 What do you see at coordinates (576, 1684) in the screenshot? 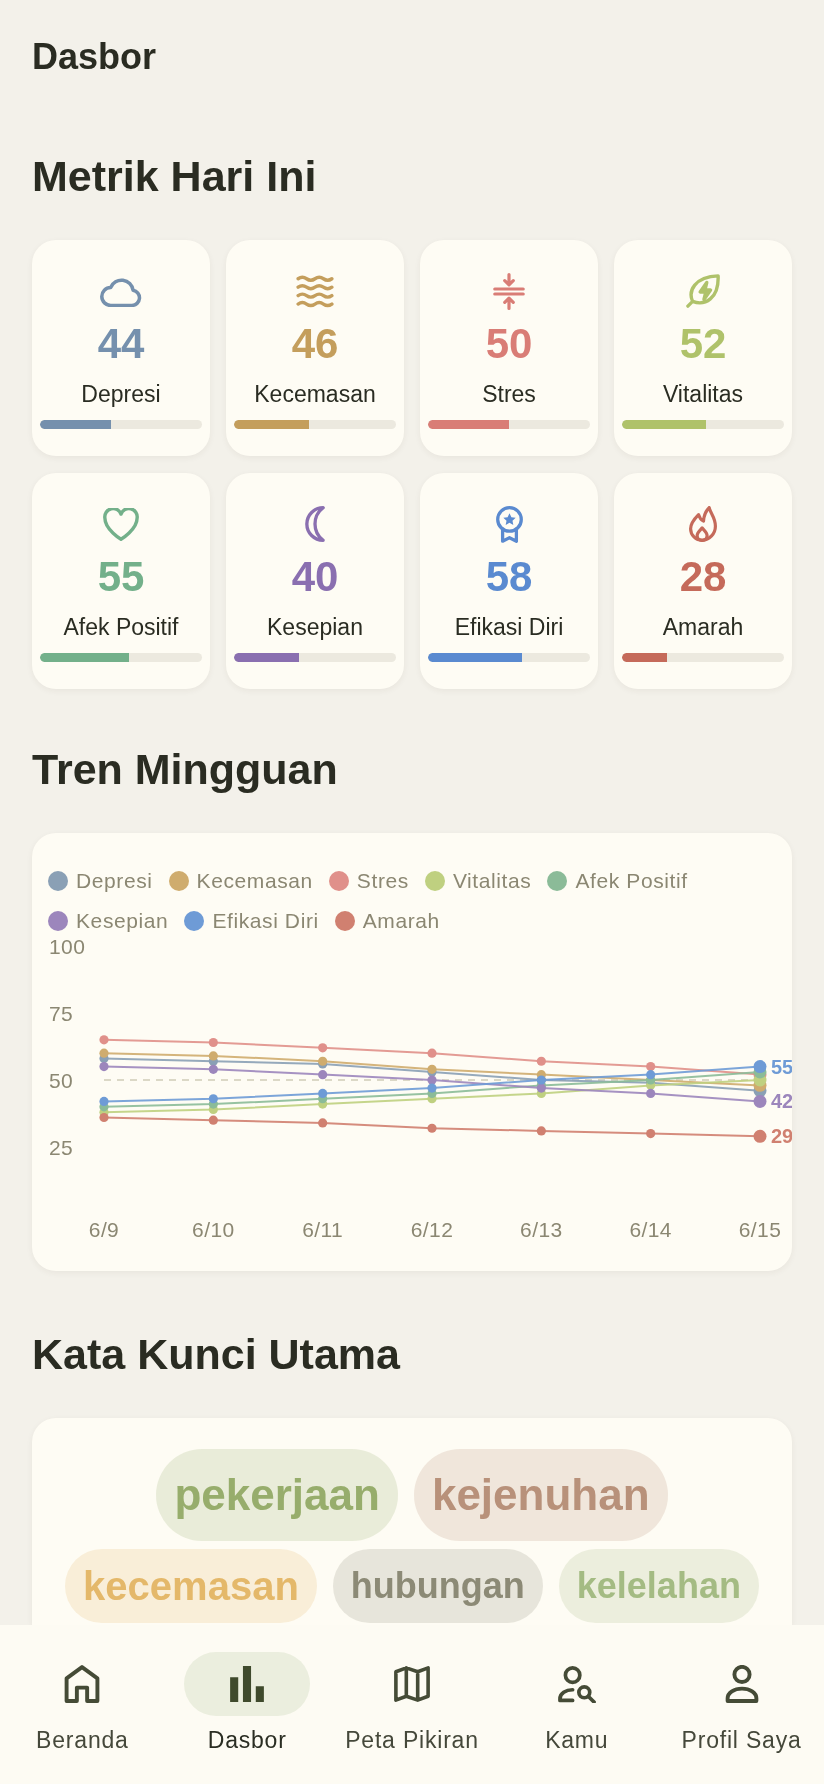
I see `person-search-icon` at bounding box center [576, 1684].